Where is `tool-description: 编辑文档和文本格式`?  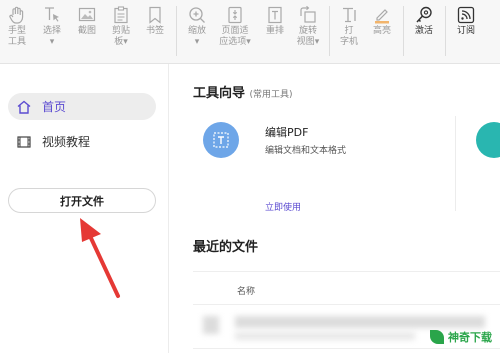
tool-description: 编辑文档和文本格式 is located at coordinates (306, 151).